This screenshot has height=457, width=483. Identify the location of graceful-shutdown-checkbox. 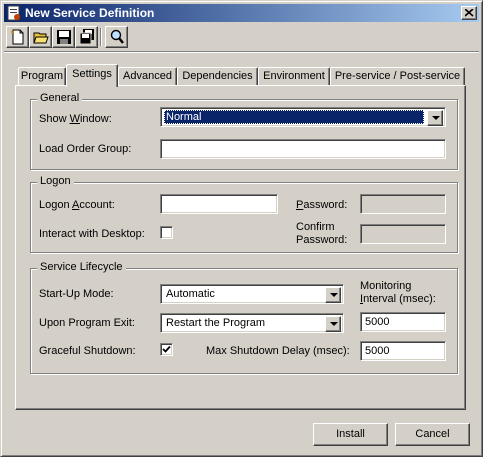
(166, 349).